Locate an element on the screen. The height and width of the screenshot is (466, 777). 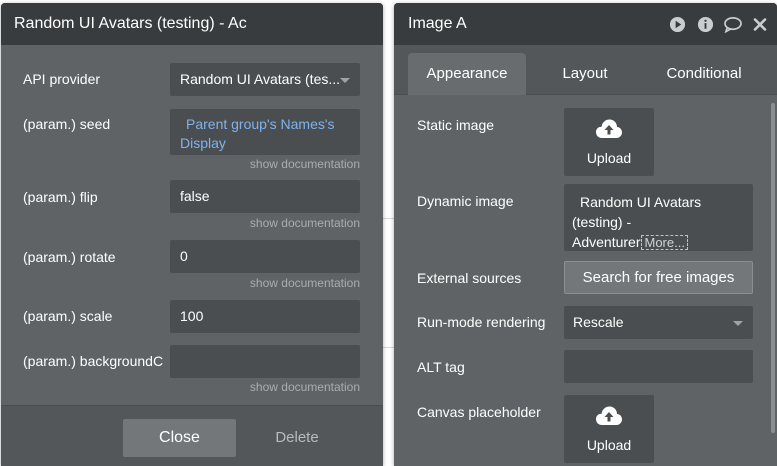
alt-tag-input is located at coordinates (658, 366).